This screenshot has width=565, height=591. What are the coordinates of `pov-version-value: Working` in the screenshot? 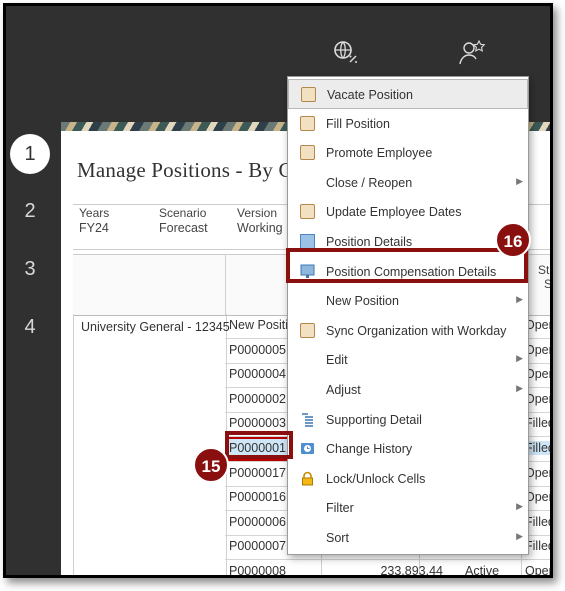 It's located at (260, 228).